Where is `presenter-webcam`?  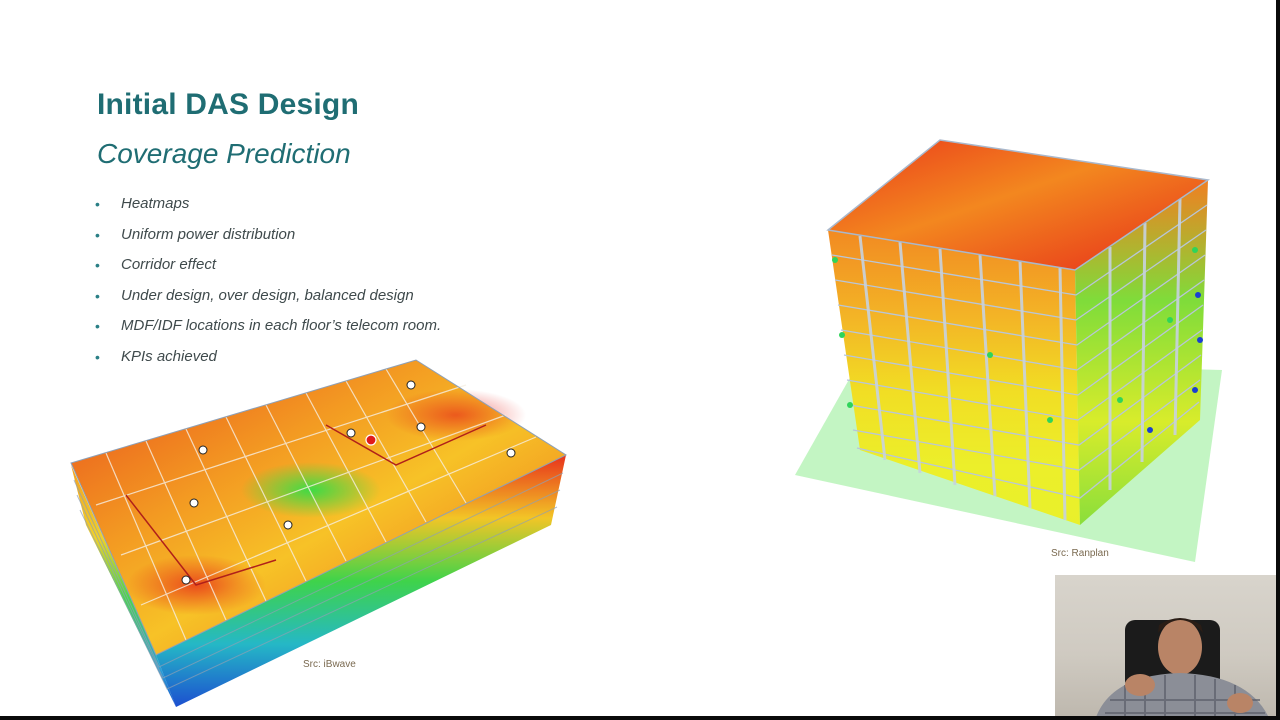
presenter-webcam is located at coordinates (1165, 645).